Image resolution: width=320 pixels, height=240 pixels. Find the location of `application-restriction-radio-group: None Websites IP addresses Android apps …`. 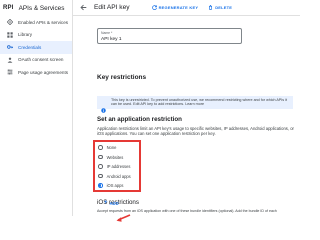

application-restriction-radio-group: None Websites IP addresses Android apps … is located at coordinates (117, 166).